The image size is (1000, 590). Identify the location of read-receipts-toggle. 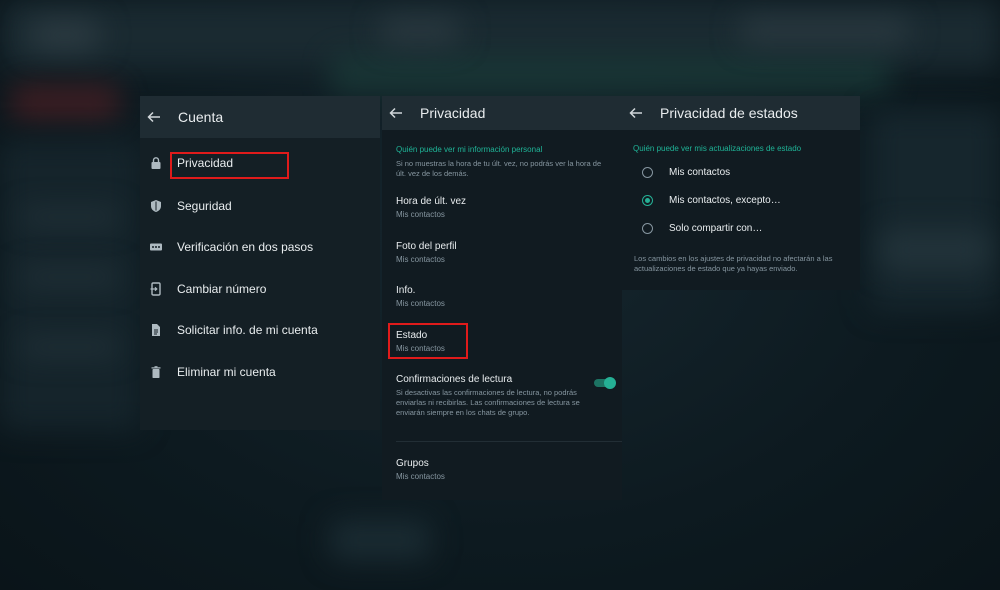
(605, 383).